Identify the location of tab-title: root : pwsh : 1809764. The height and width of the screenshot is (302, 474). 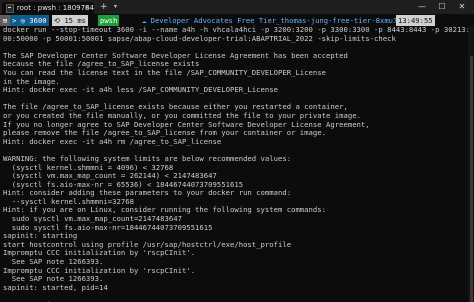
(55, 8).